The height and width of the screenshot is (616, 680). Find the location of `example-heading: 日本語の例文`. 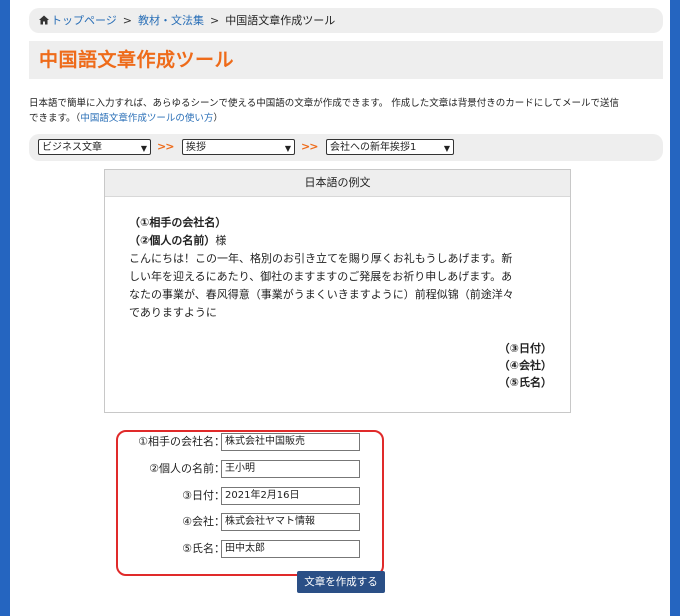

example-heading: 日本語の例文 is located at coordinates (337, 183).